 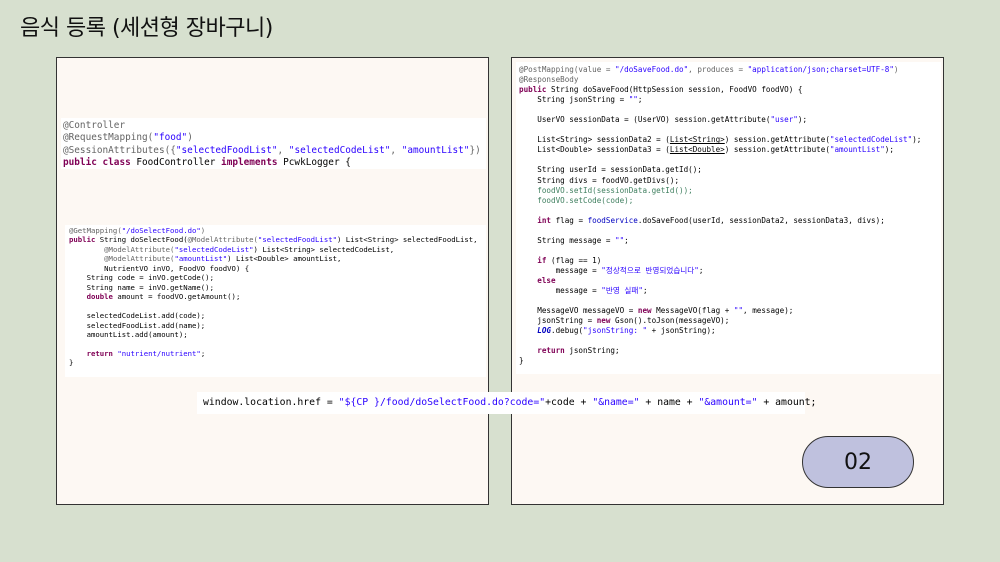 I want to click on code-token: ) List<String> selectedCodeList,, so click(x=324, y=249).